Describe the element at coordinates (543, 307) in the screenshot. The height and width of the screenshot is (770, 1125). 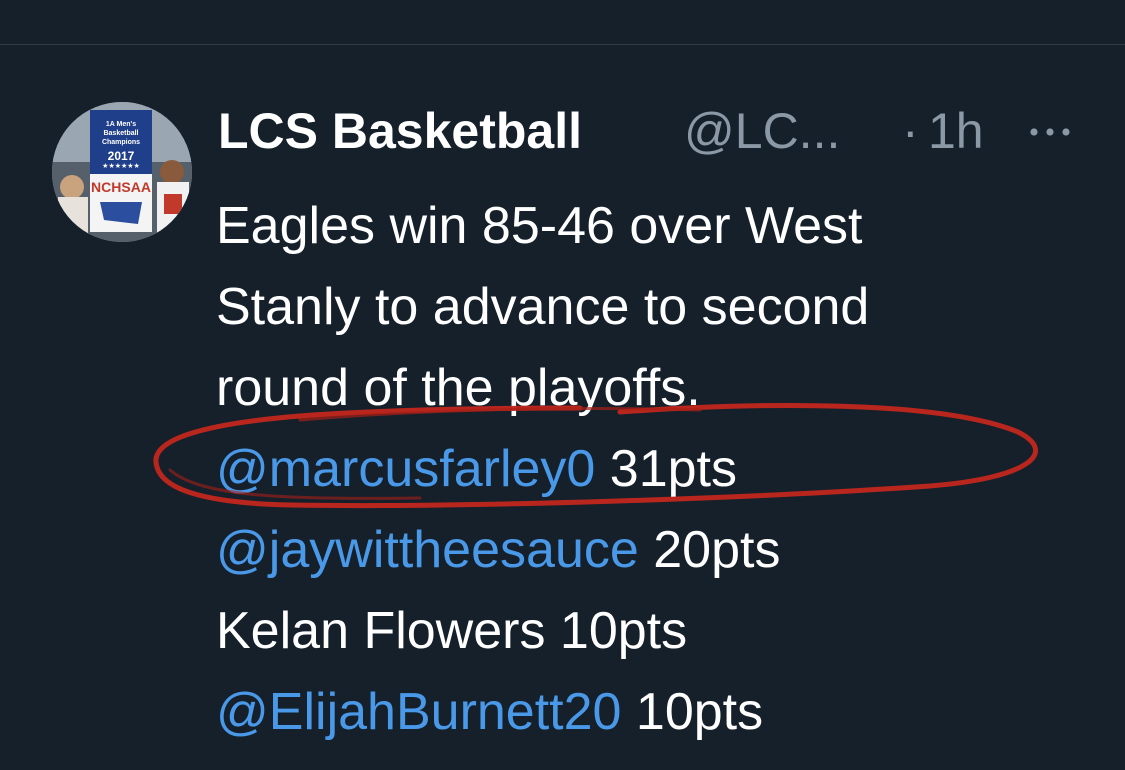
I see `tweet-text-line: Stanly to advance to second` at that location.